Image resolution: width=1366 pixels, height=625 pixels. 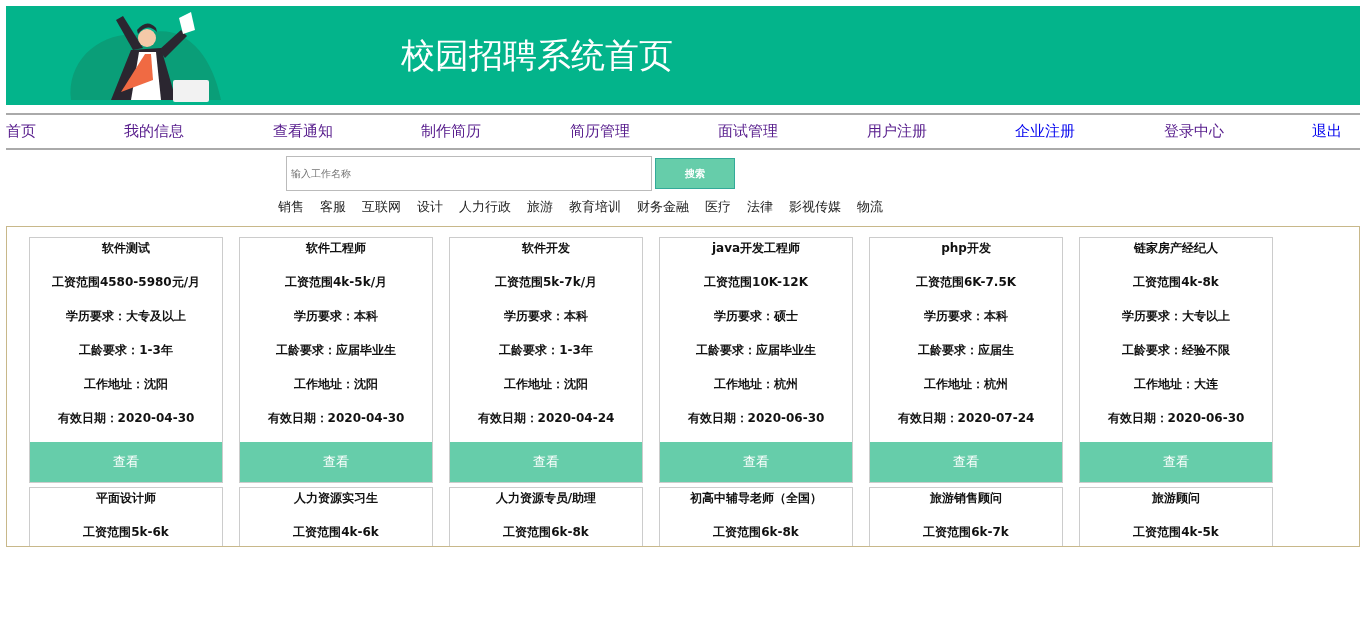 I want to click on job-detail: 工资范围4k-8k, so click(x=1176, y=282).